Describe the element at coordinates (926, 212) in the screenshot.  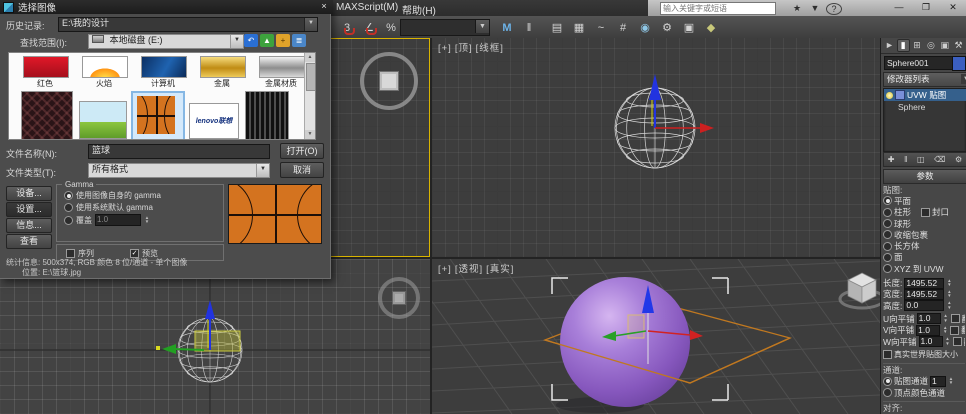
I see `cap-checkbox` at that location.